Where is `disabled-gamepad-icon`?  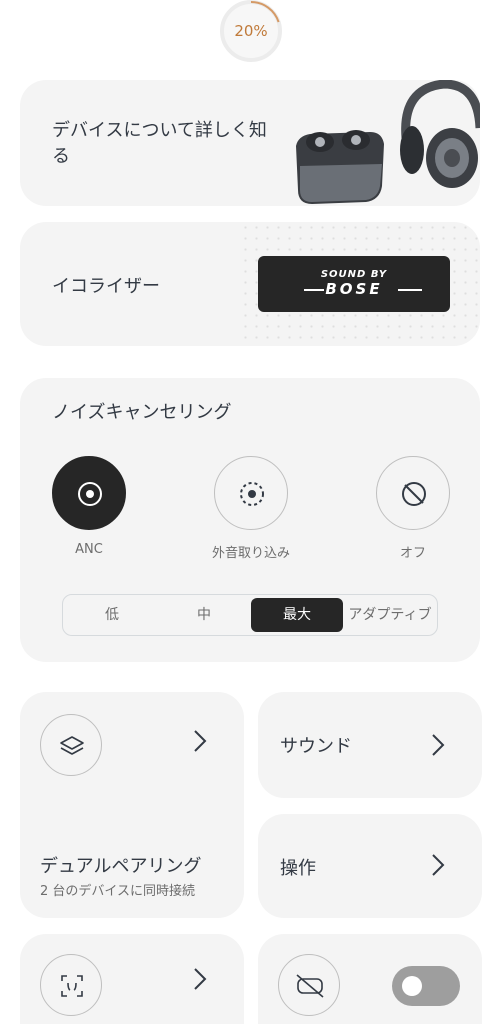 disabled-gamepad-icon is located at coordinates (310, 986).